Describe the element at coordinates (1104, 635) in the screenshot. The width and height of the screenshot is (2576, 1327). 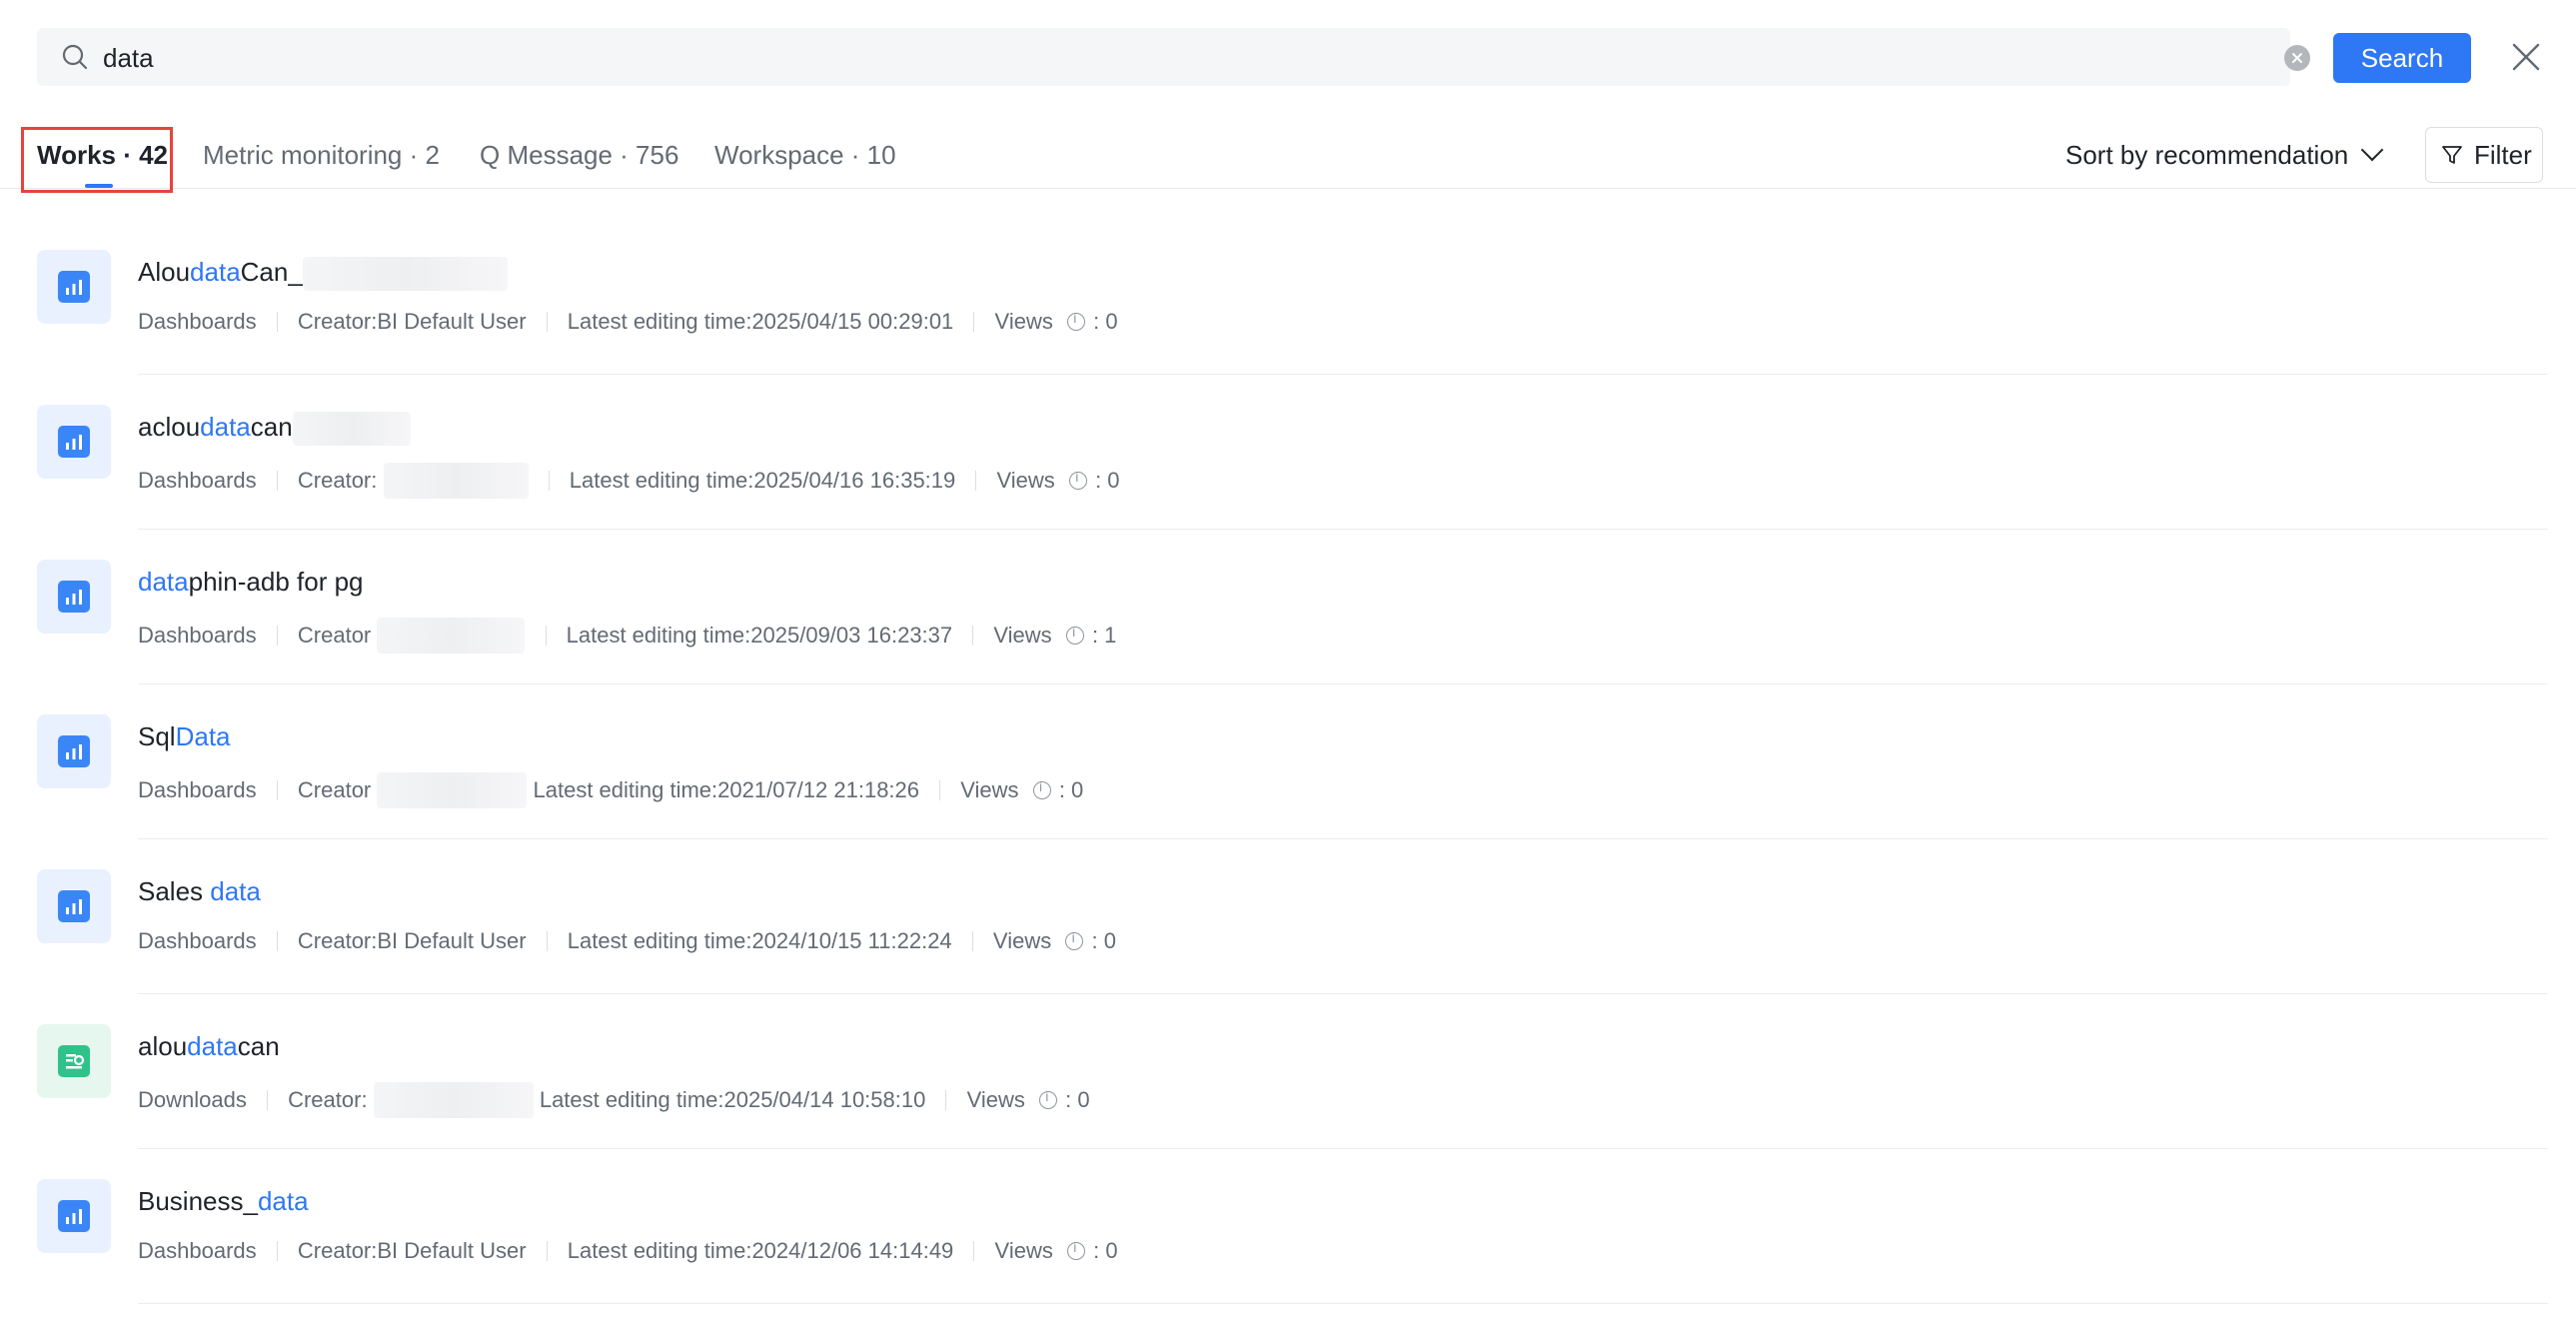
I see `result-views: : 1` at that location.